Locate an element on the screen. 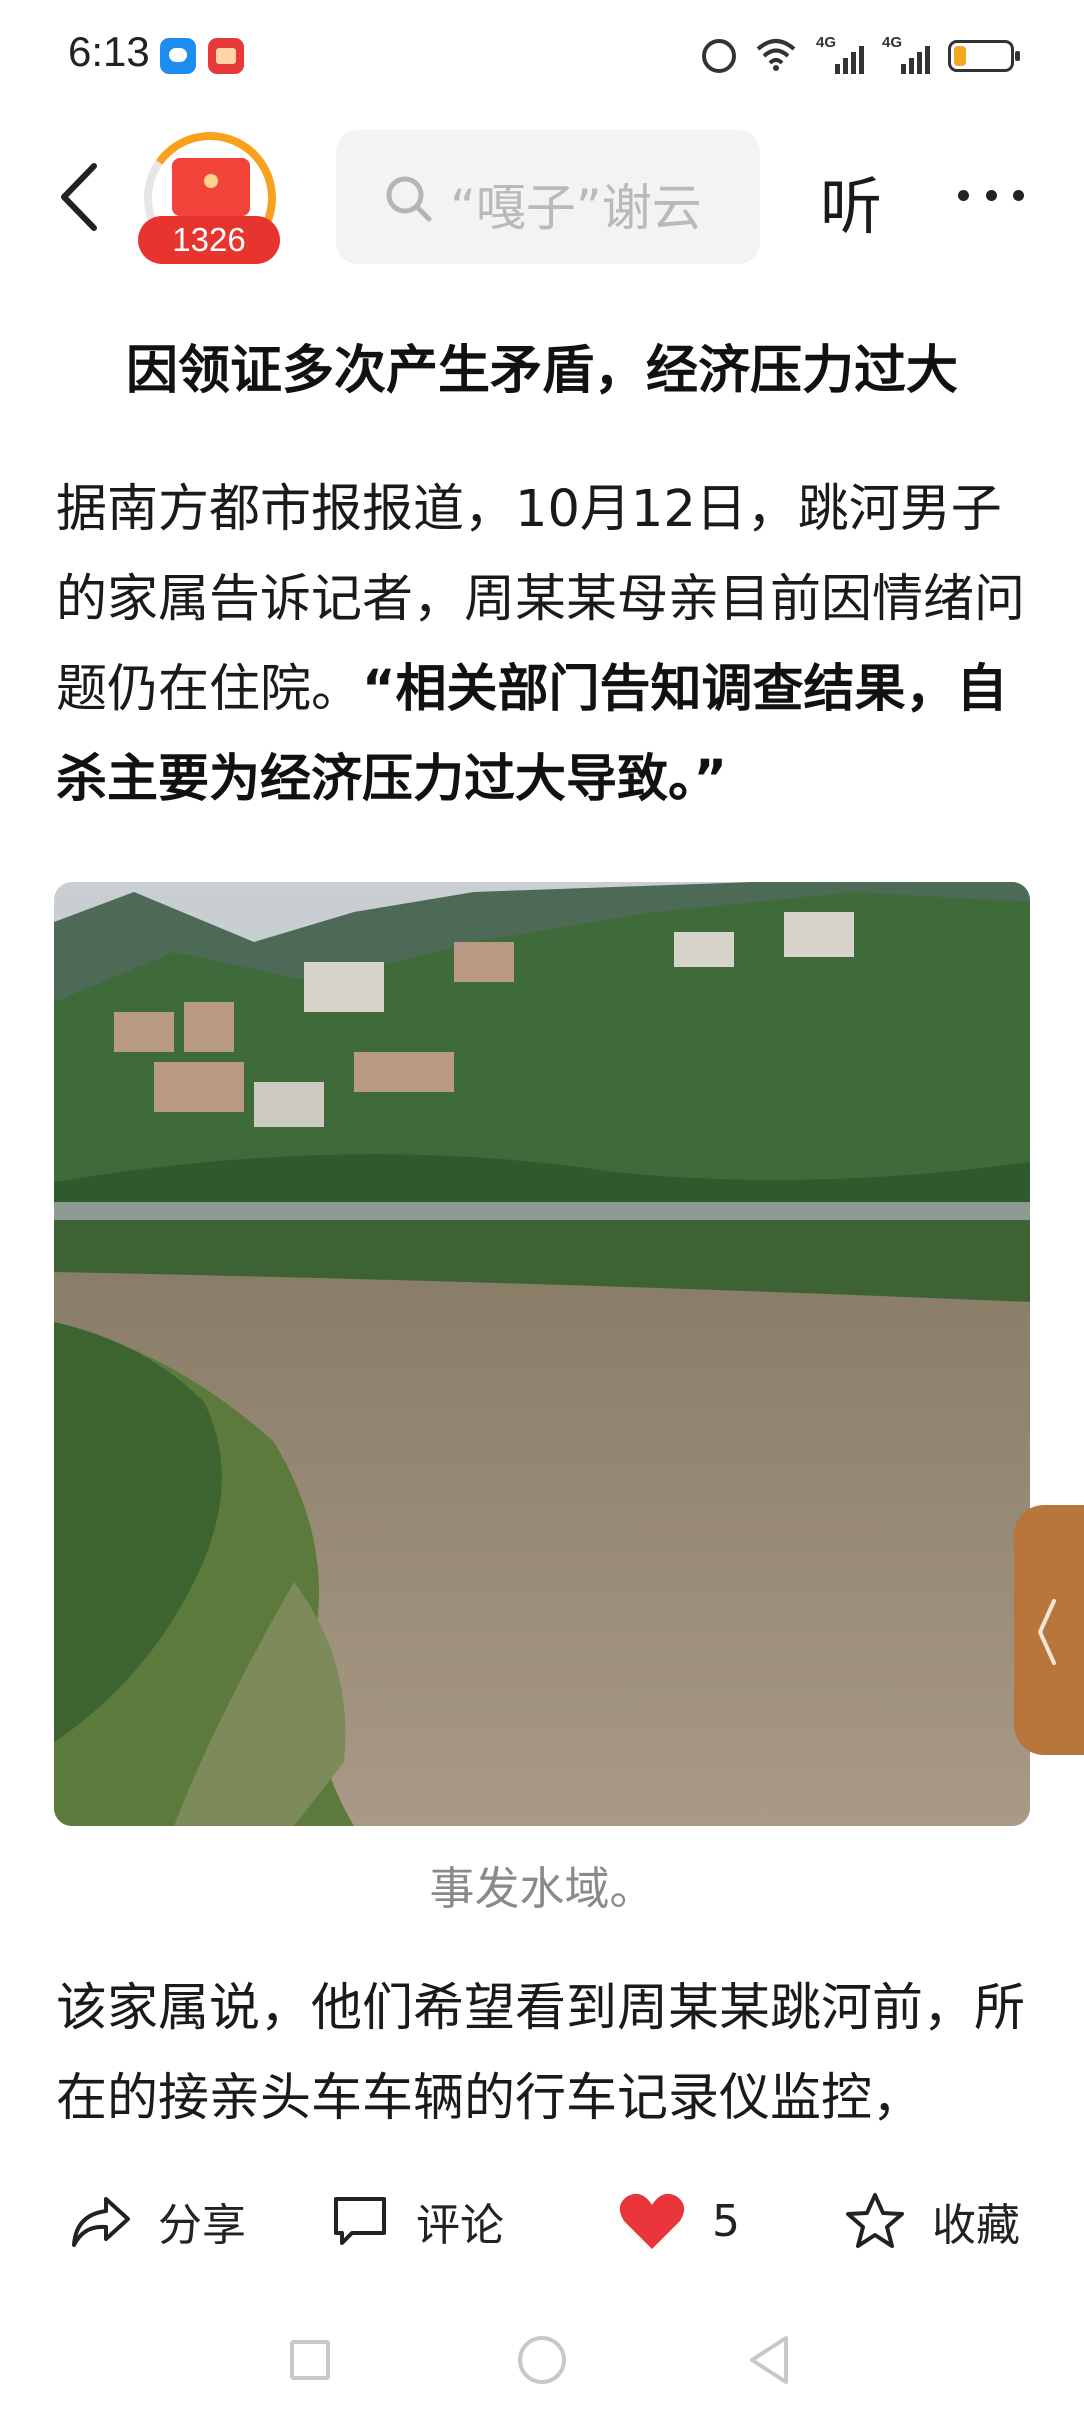  signal-icon-sim2: 4G is located at coordinates (906, 54).